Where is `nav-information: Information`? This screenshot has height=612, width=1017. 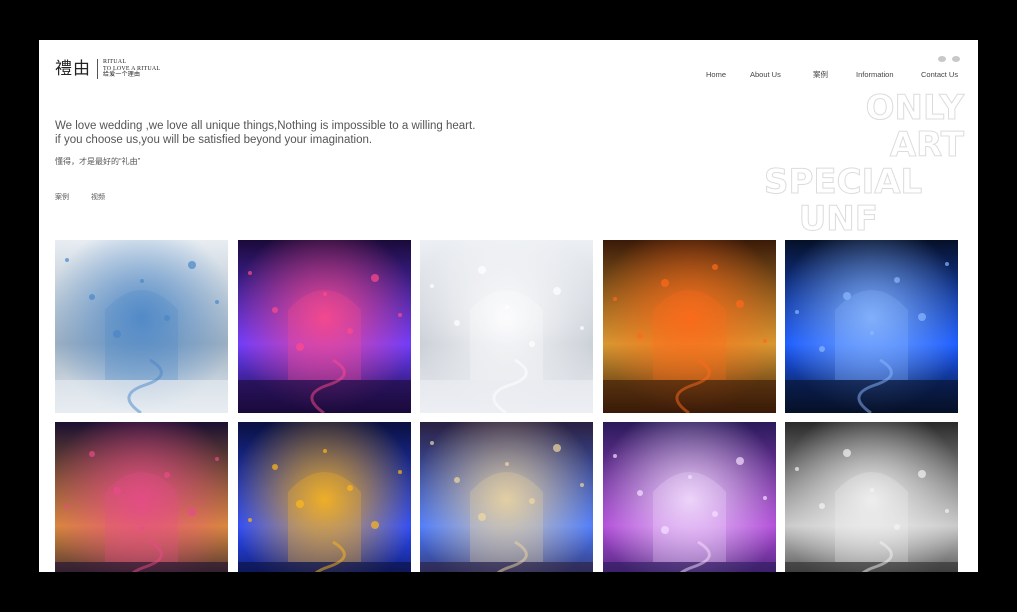
nav-information: Information is located at coordinates (875, 75).